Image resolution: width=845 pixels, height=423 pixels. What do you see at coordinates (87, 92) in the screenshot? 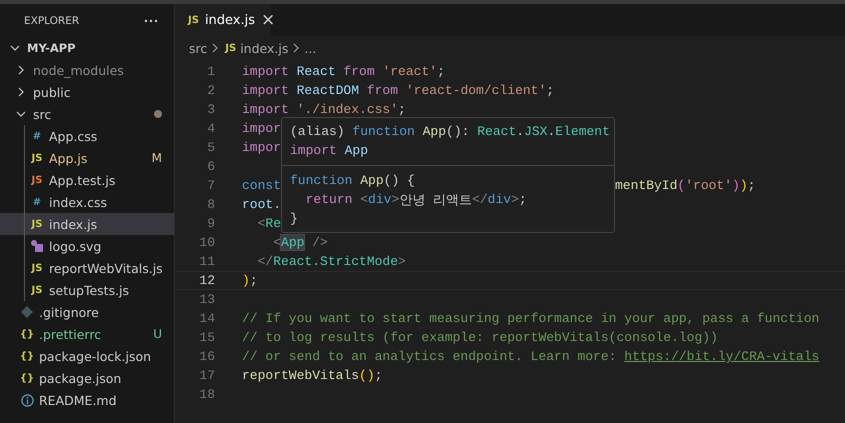
I see `folder-item: public` at bounding box center [87, 92].